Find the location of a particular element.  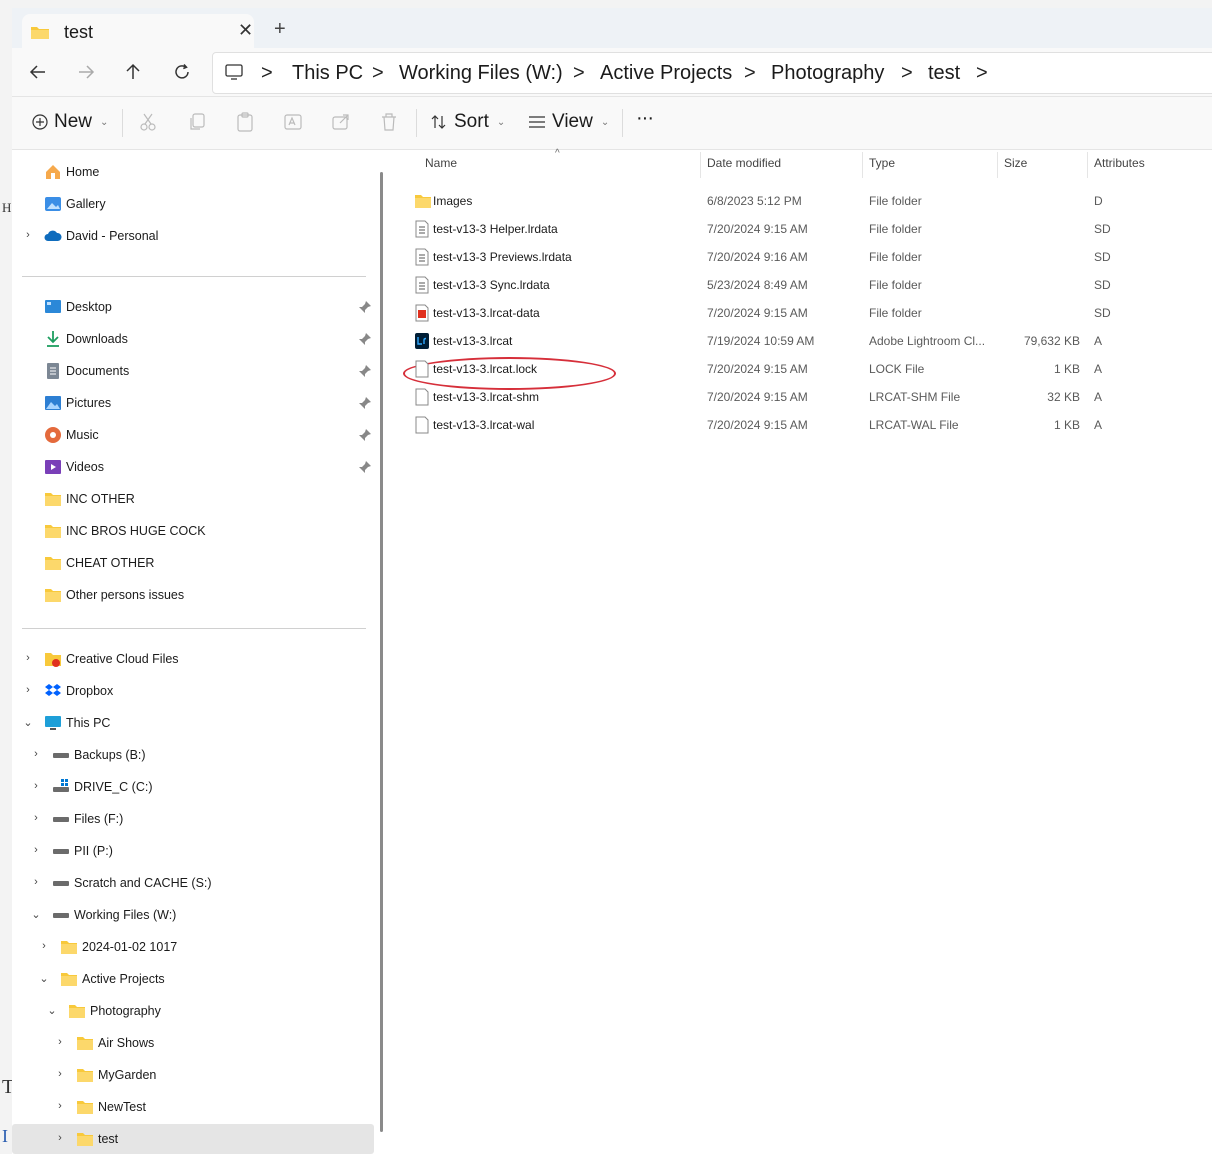

cut-icon is located at coordinates (149, 122).